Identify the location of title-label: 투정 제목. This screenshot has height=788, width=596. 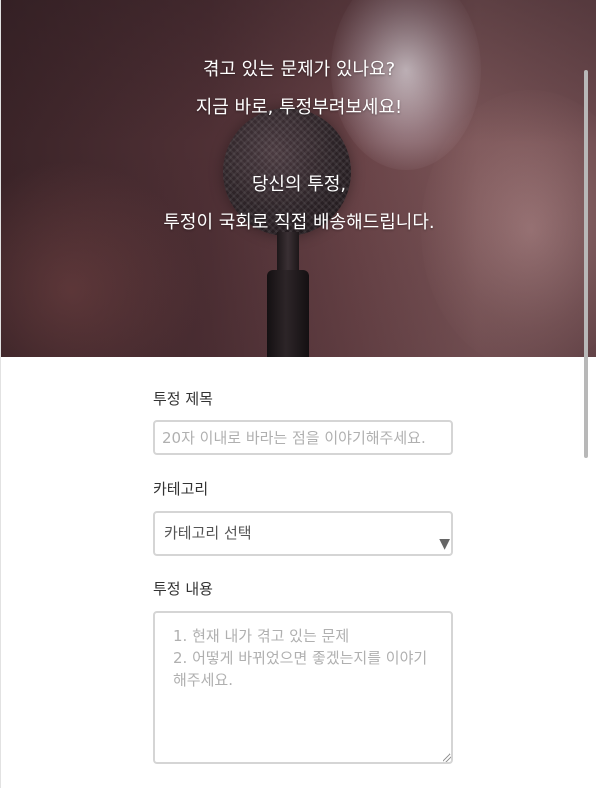
(183, 399).